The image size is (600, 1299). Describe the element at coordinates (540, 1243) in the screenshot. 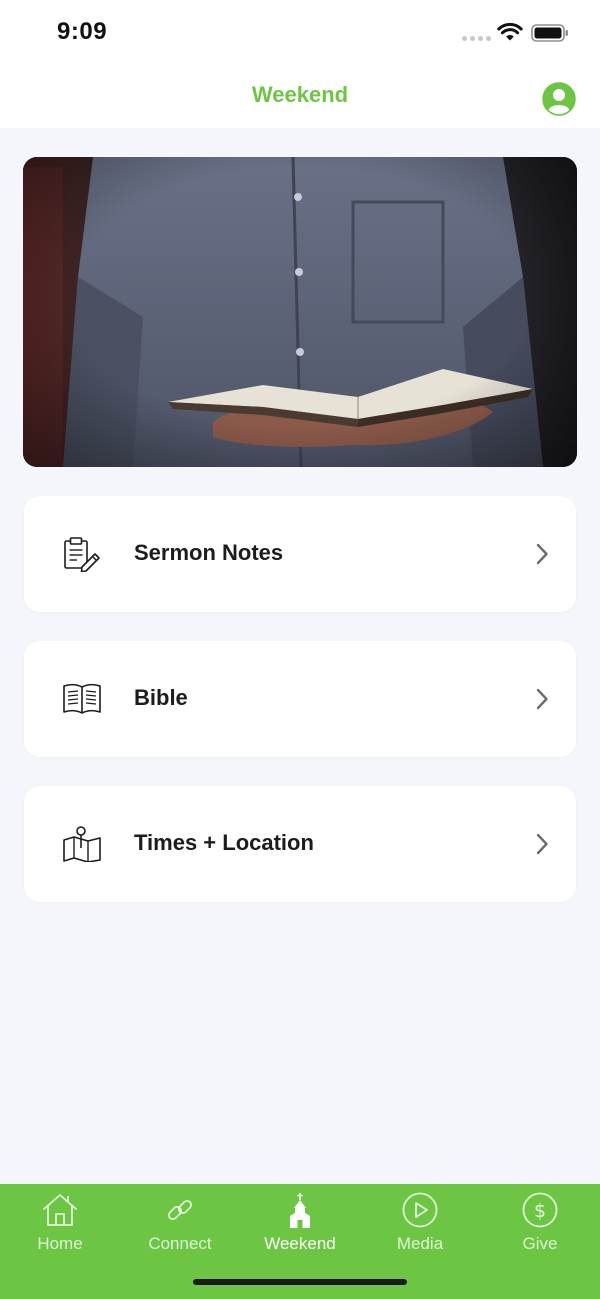

I see `tab-give-label: Give` at that location.